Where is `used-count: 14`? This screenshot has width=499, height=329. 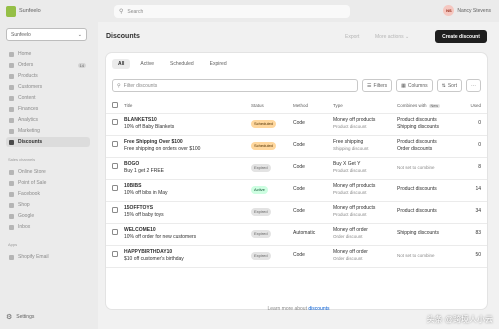 used-count: 14 is located at coordinates (476, 190).